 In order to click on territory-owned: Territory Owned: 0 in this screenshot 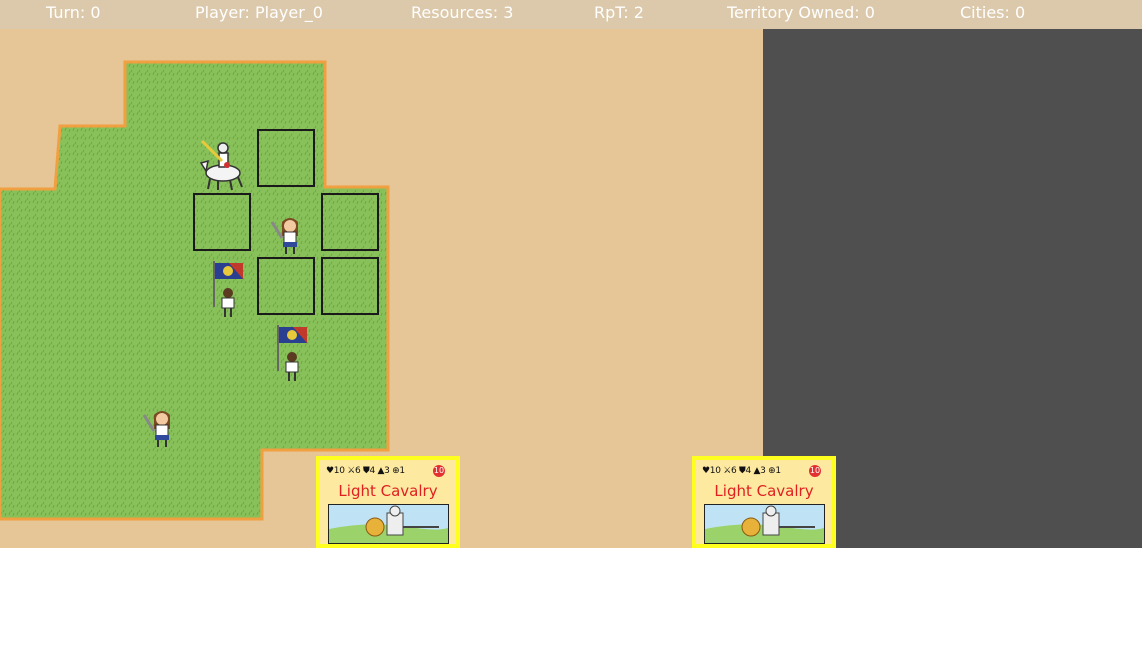, I will do `click(801, 12)`.